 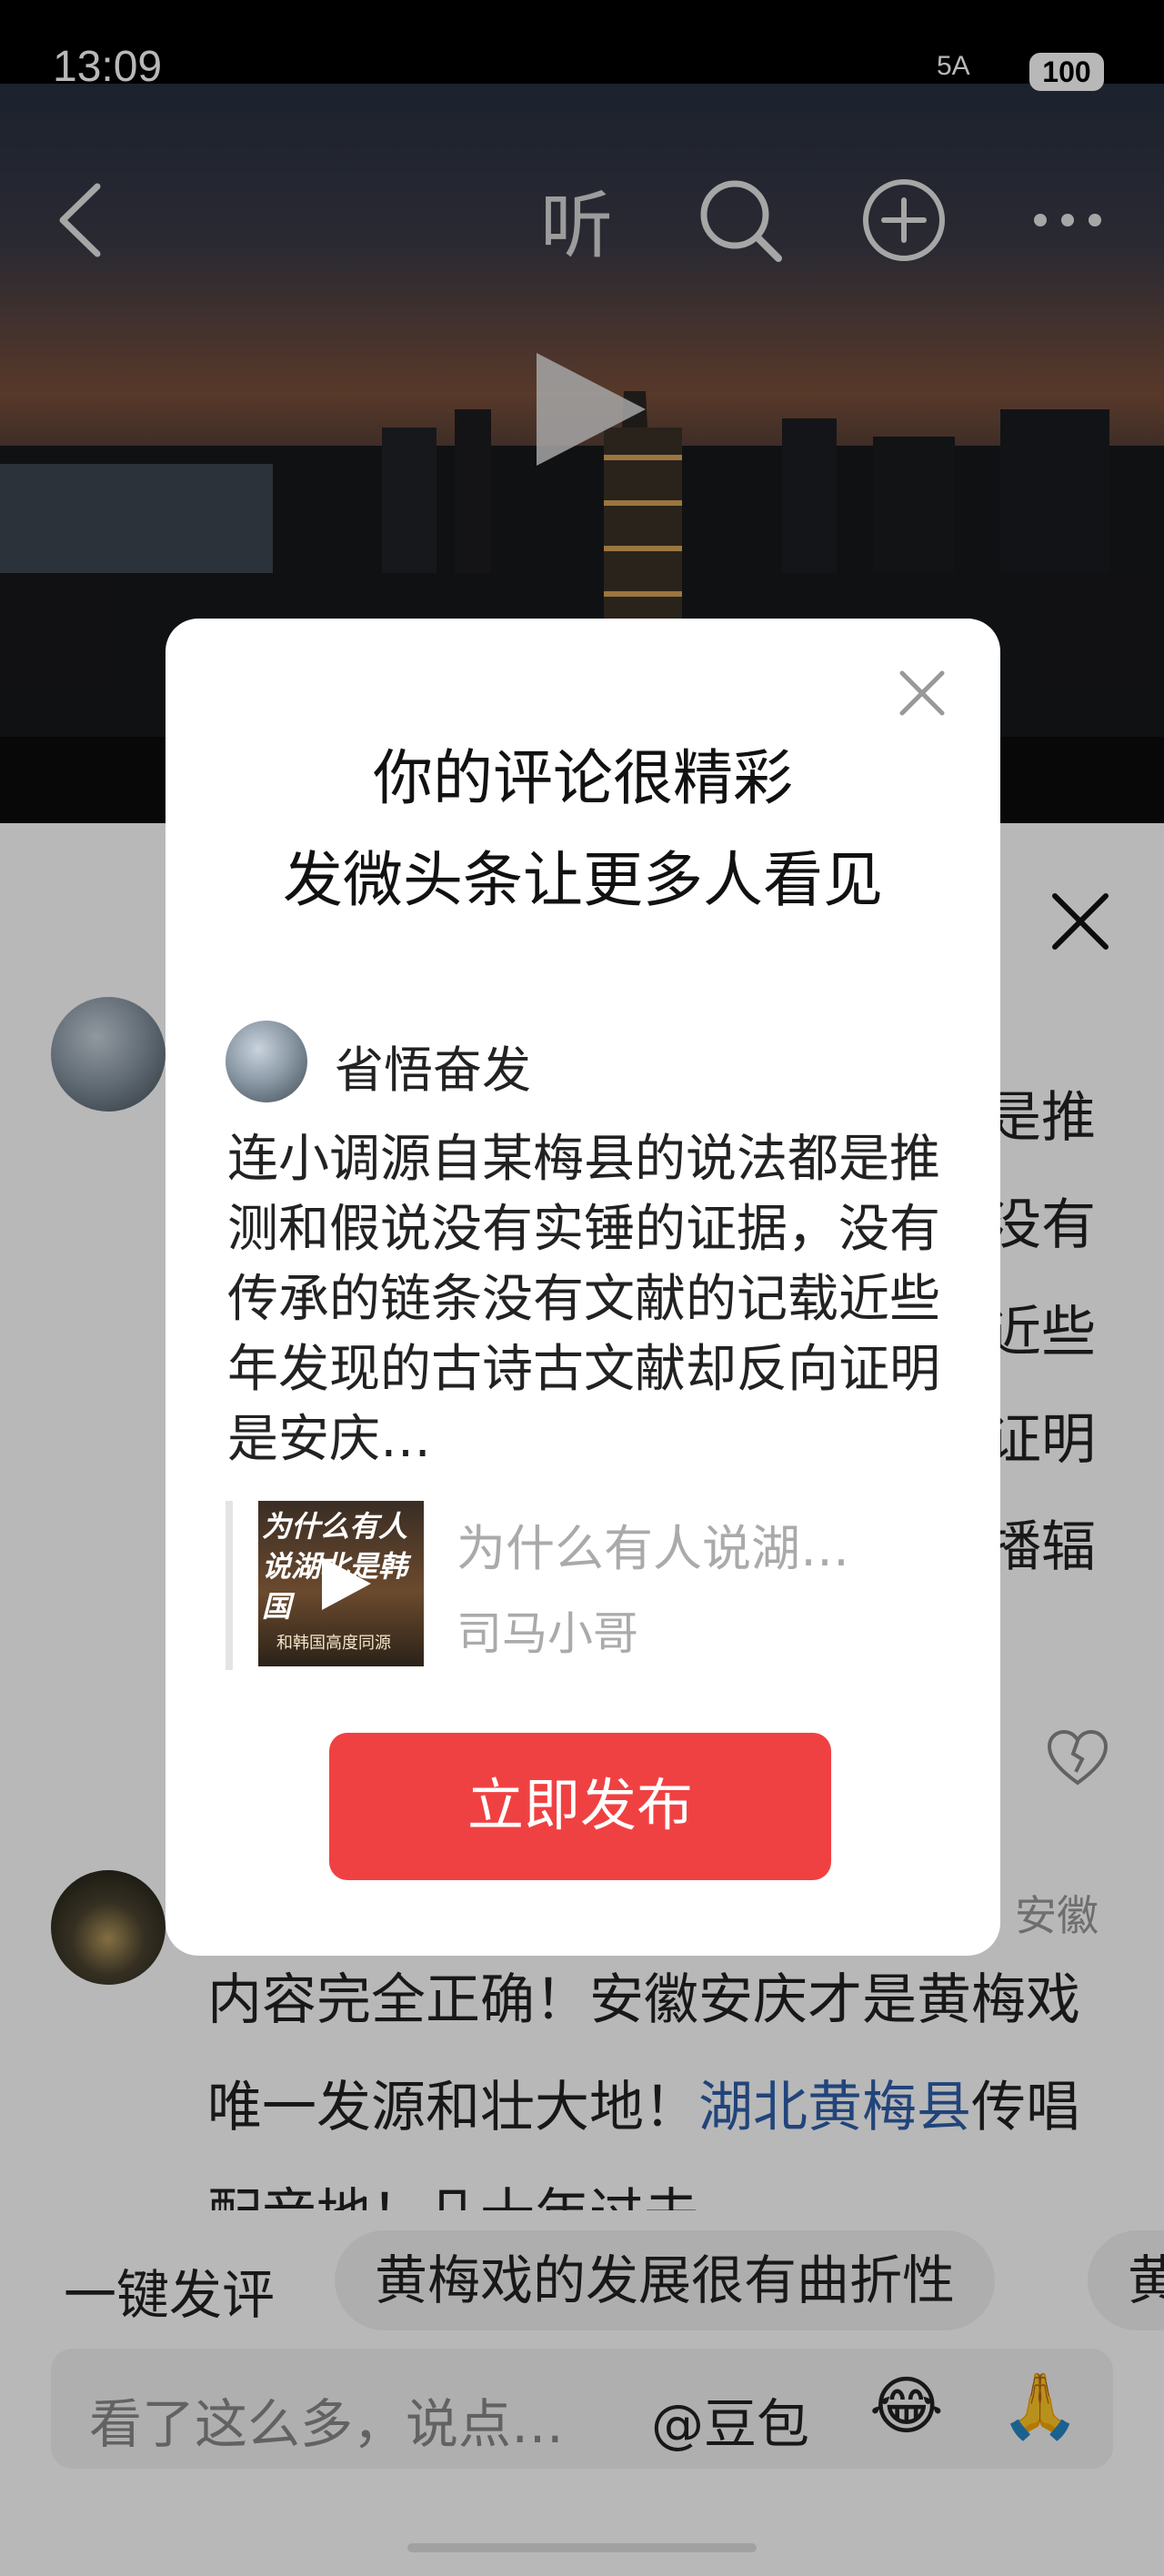 What do you see at coordinates (267, 1061) in the screenshot?
I see `avatar` at bounding box center [267, 1061].